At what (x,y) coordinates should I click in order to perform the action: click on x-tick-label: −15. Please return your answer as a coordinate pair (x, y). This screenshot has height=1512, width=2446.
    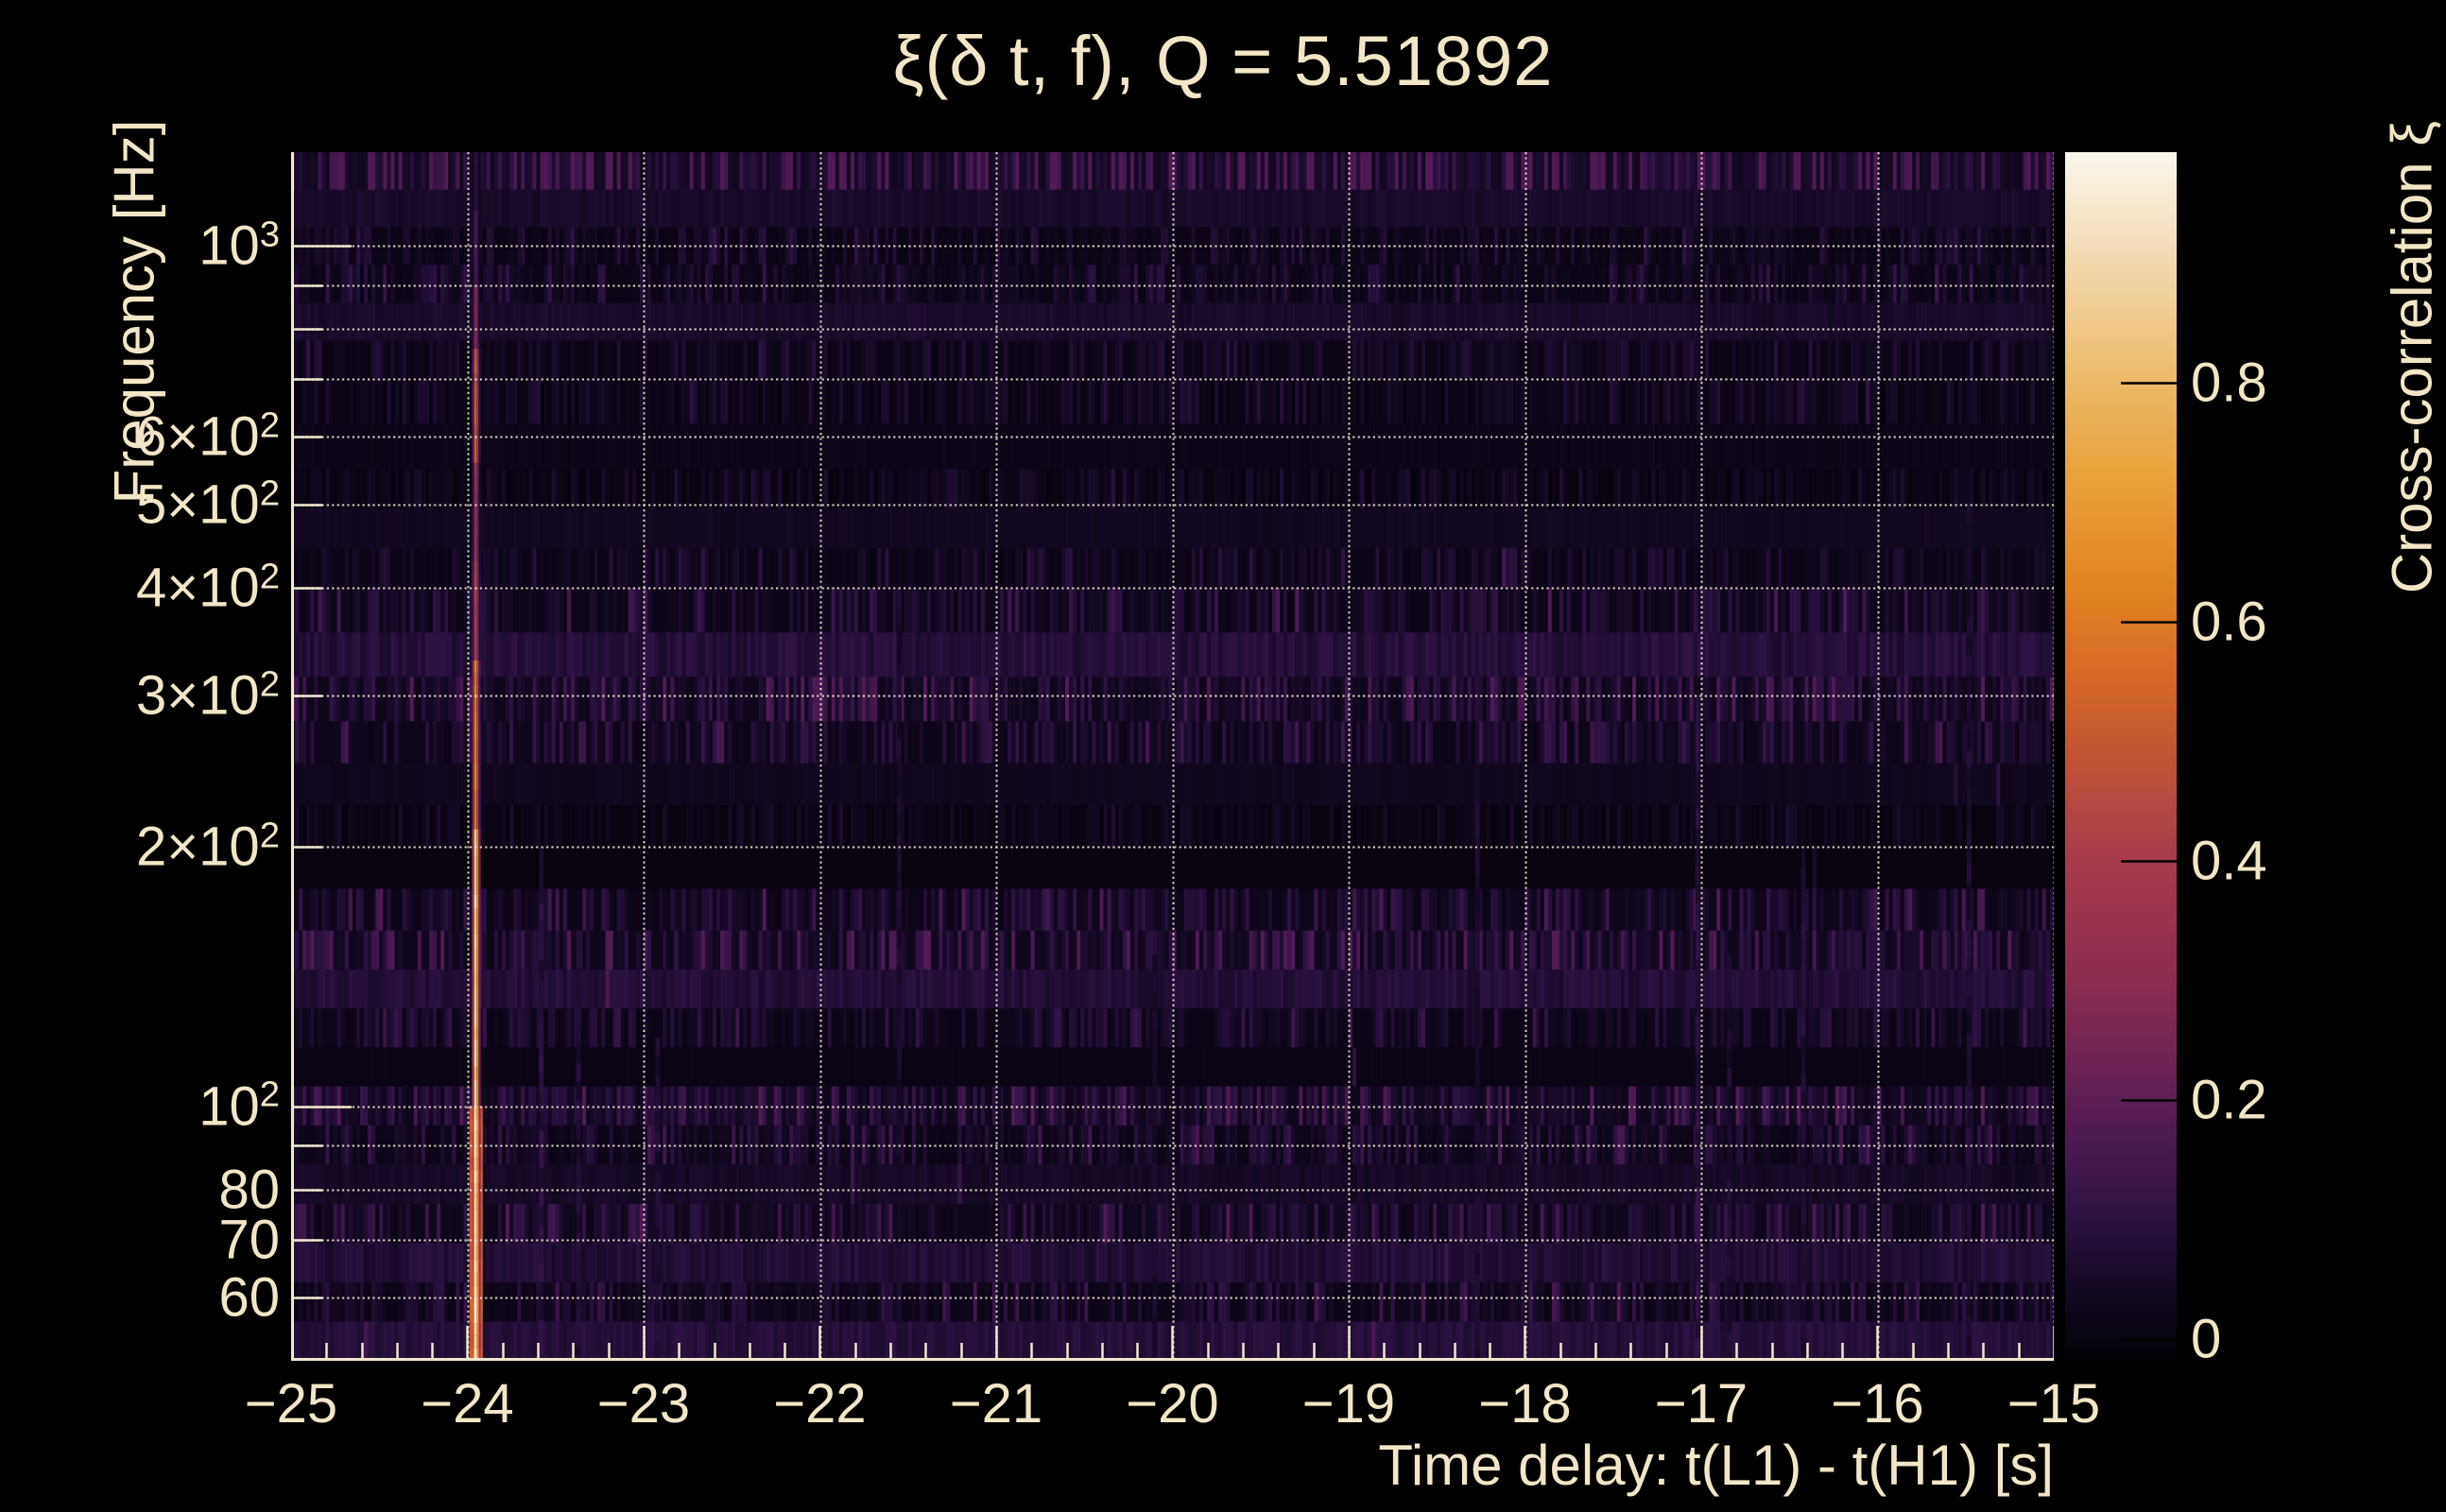
    Looking at the image, I should click on (2054, 1404).